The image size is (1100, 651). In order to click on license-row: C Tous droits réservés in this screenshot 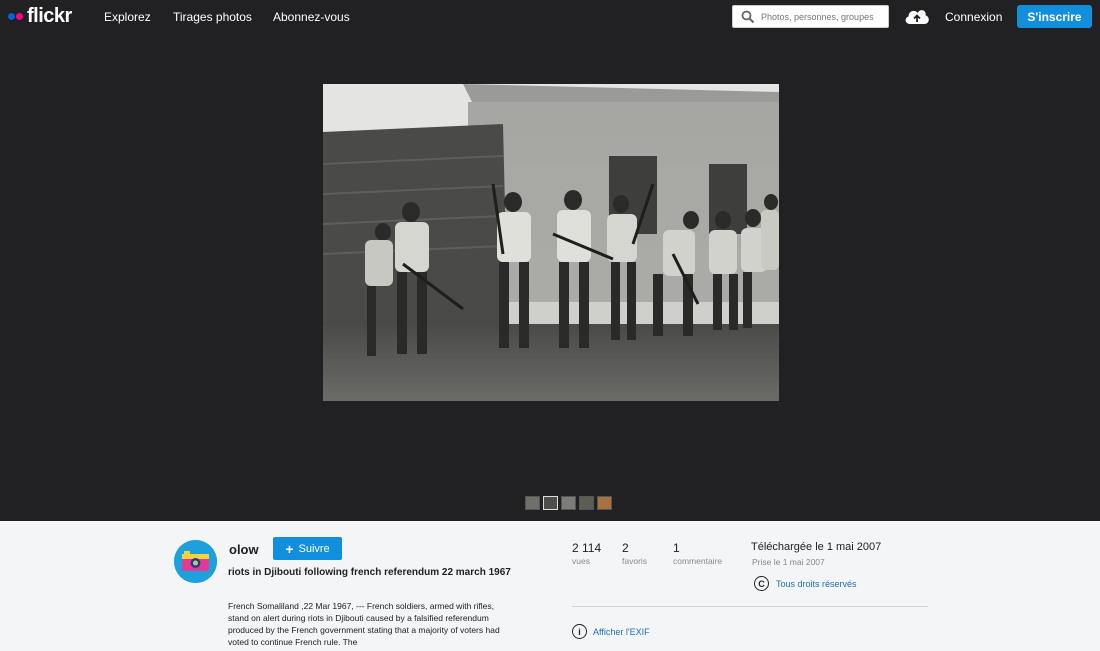, I will do `click(805, 583)`.